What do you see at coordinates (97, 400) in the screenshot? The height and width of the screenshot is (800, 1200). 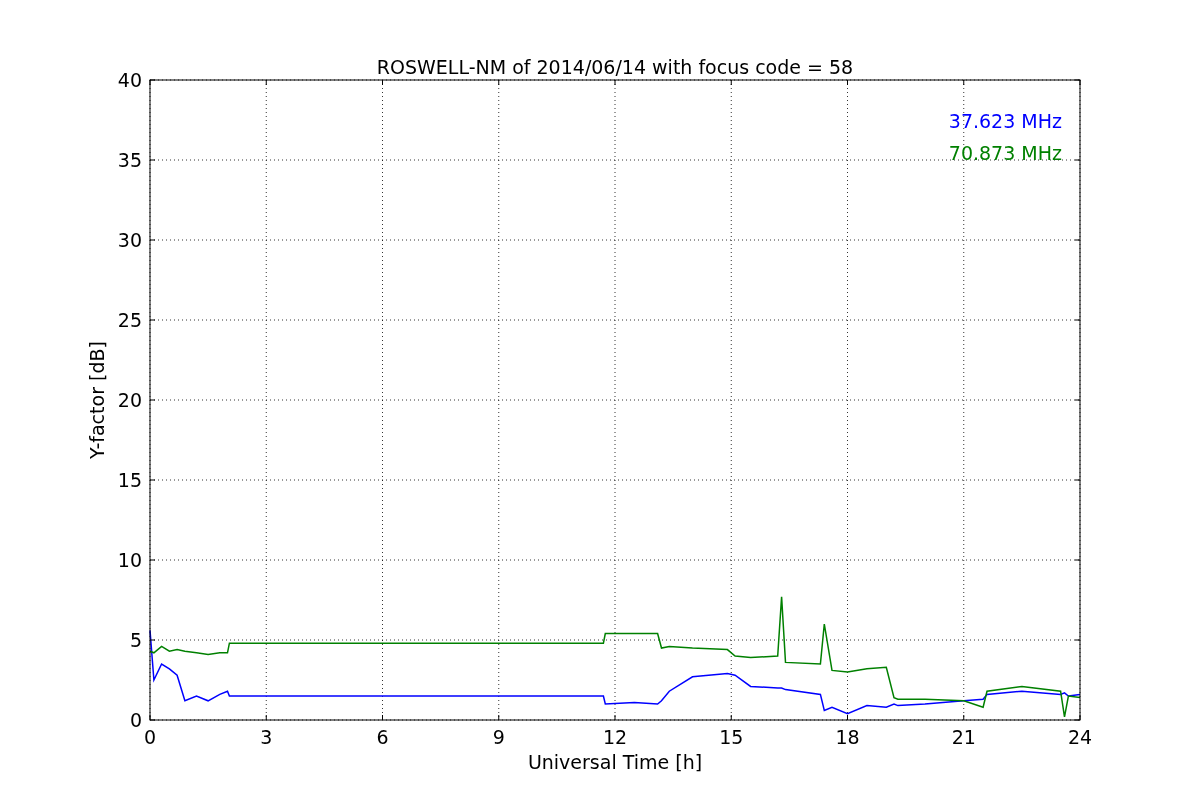 I see `y-axis-label: Y-factor [dB]` at bounding box center [97, 400].